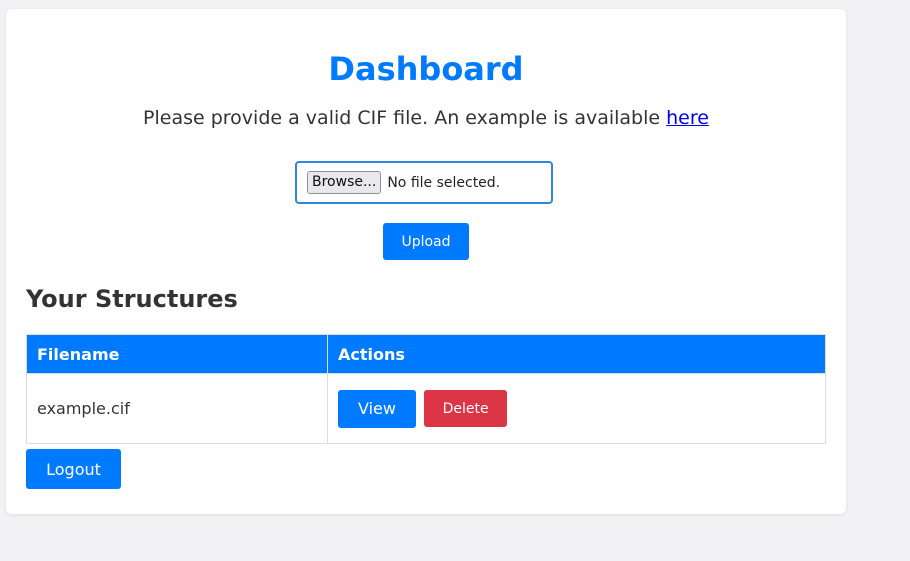  I want to click on example-link: here, so click(687, 118).